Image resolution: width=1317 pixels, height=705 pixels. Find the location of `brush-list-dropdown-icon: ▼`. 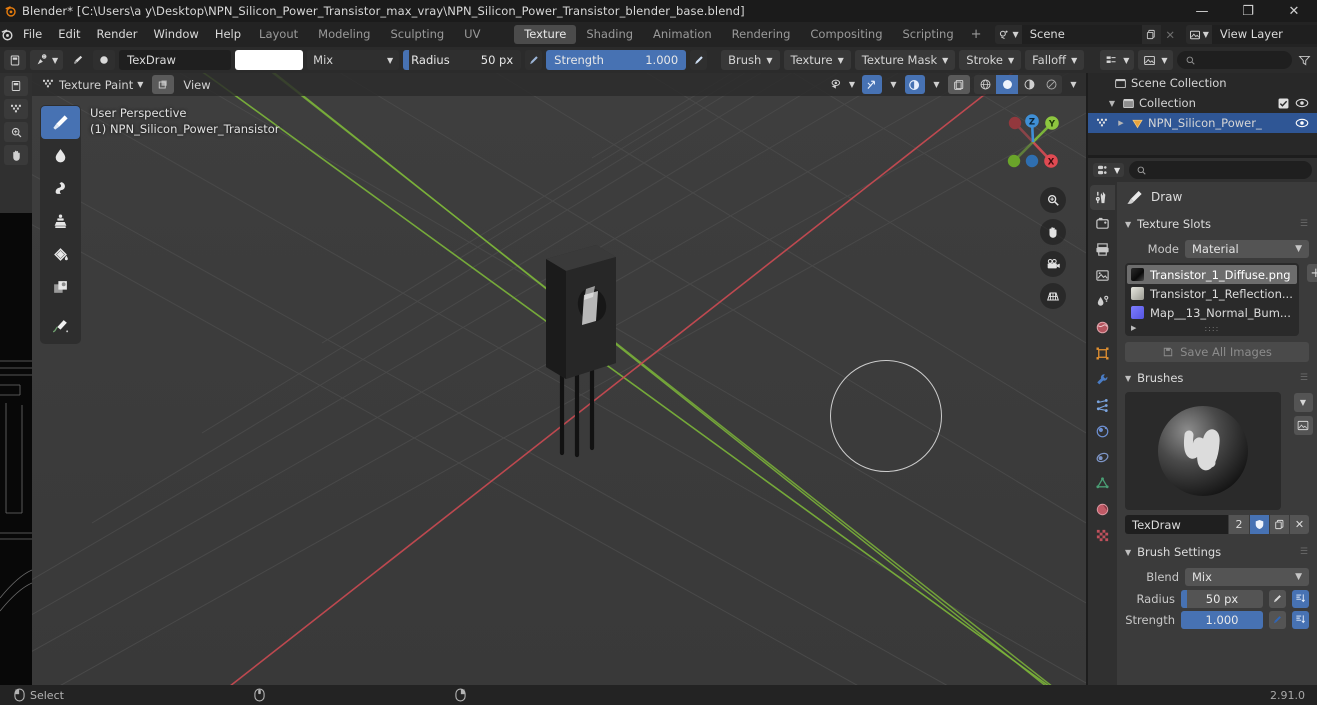

brush-list-dropdown-icon: ▼ is located at coordinates (1303, 402).